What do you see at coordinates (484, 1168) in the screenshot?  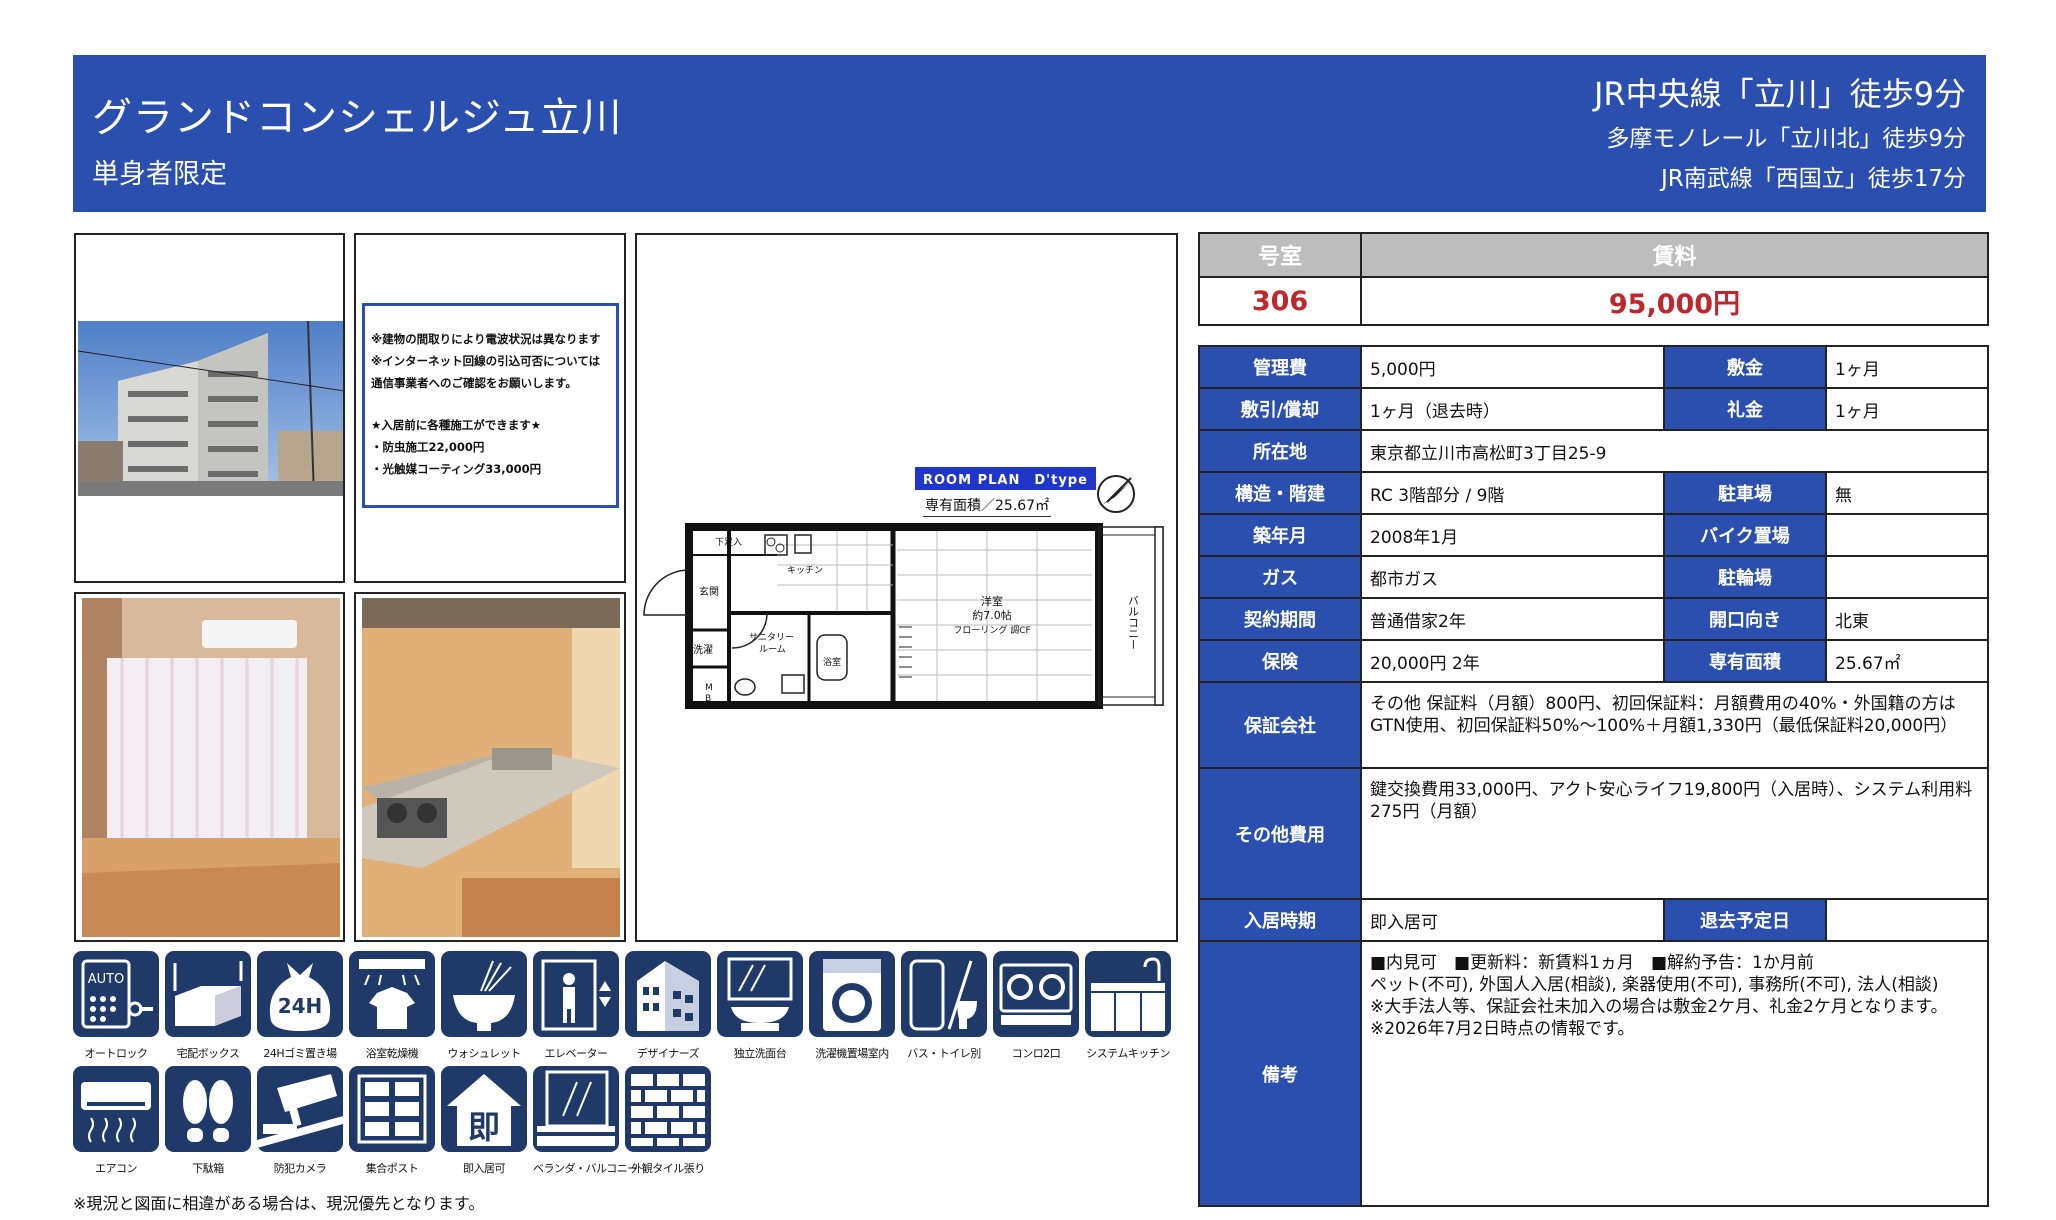 I see `amenity-label: 即入居可` at bounding box center [484, 1168].